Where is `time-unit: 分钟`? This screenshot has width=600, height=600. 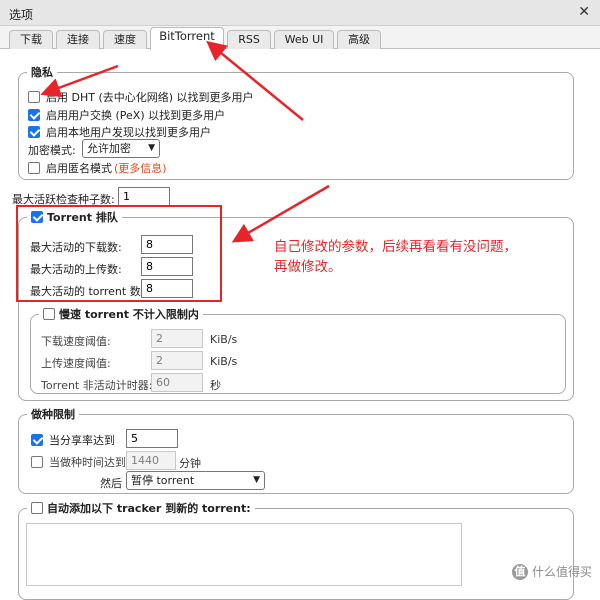 time-unit: 分钟 is located at coordinates (190, 463).